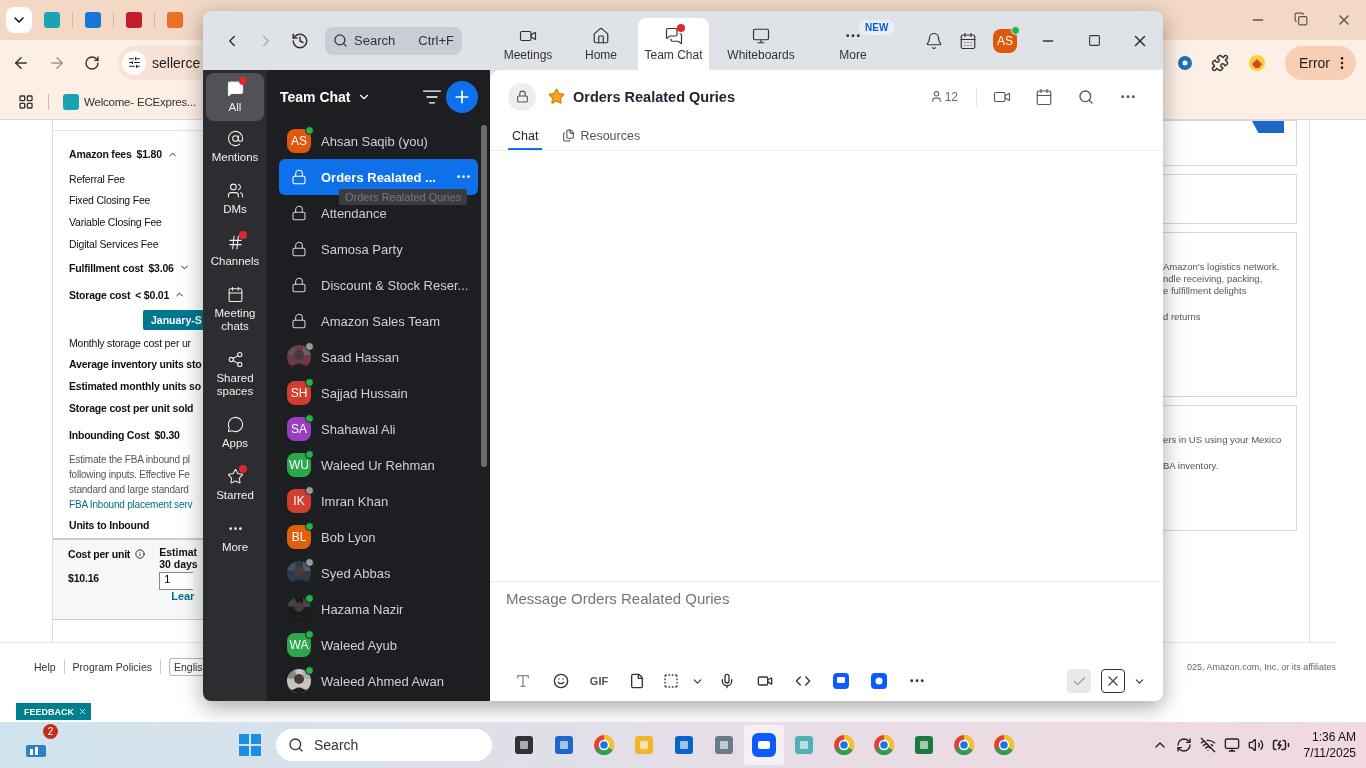  What do you see at coordinates (112, 666) in the screenshot?
I see `footer-link: Program Policies` at bounding box center [112, 666].